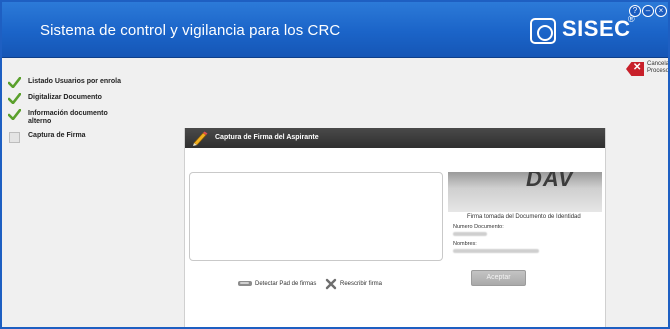 This screenshot has height=329, width=670. Describe the element at coordinates (245, 283) in the screenshot. I see `signature-pad-icon` at that location.